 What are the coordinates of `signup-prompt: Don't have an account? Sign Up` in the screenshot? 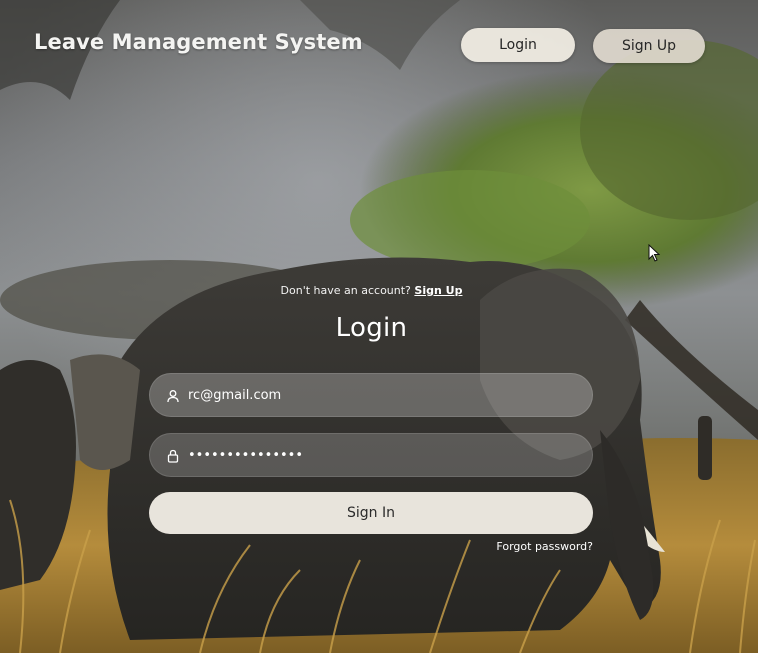 It's located at (371, 290).